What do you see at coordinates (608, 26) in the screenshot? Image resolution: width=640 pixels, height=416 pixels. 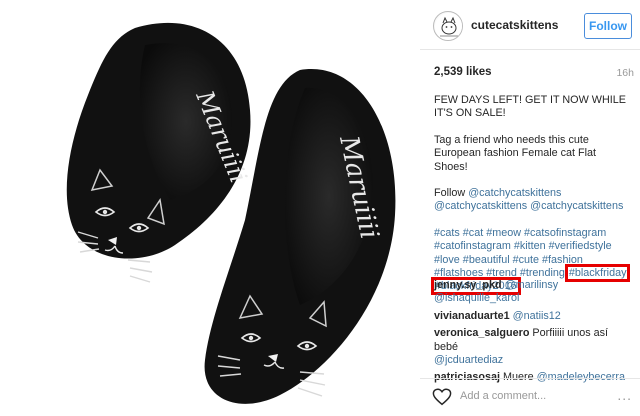 I see `follow-button: Follow` at bounding box center [608, 26].